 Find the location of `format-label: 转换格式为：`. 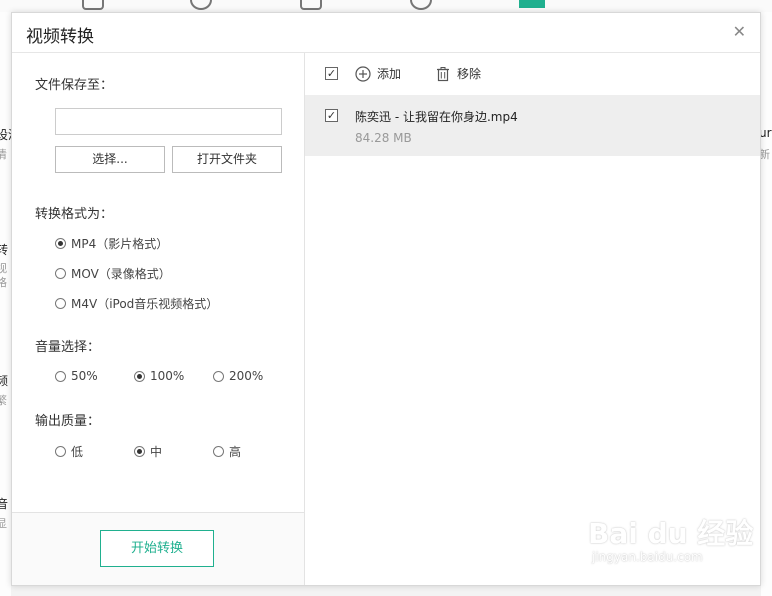

format-label: 转换格式为： is located at coordinates (74, 214).